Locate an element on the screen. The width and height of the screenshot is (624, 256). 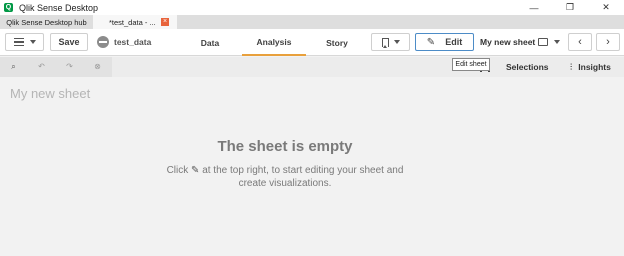
tab-story: Story is located at coordinates (337, 42).